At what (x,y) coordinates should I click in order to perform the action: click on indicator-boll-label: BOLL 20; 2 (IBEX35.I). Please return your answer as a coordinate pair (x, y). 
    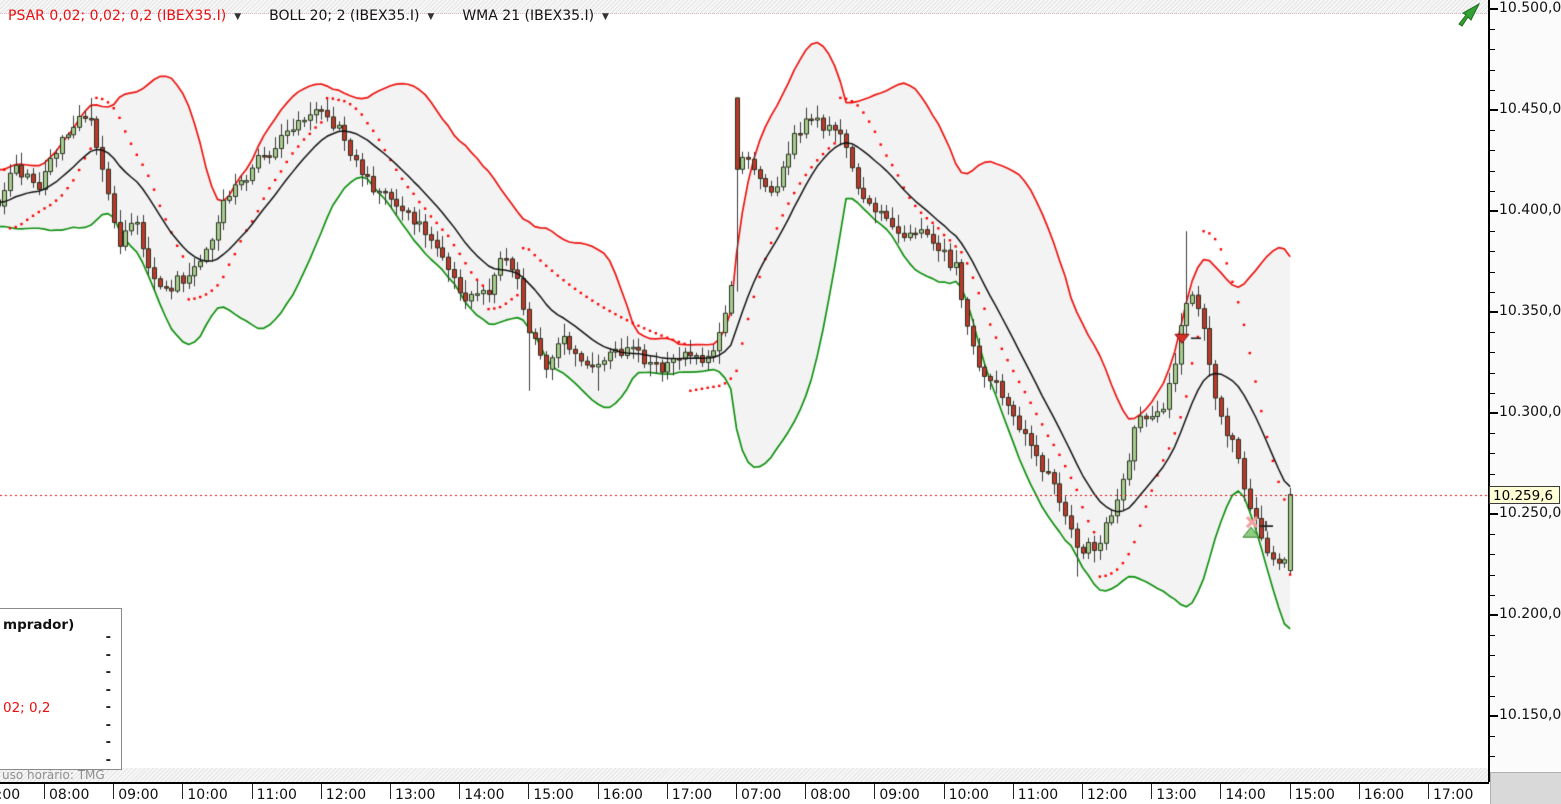
    Looking at the image, I should click on (344, 16).